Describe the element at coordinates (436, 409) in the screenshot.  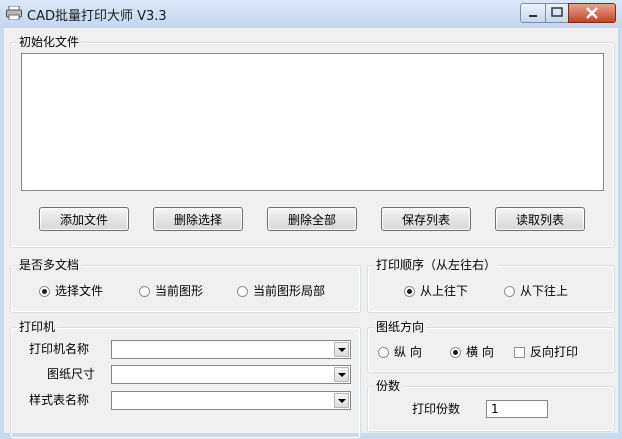
I see `copies-label: 打印份数` at that location.